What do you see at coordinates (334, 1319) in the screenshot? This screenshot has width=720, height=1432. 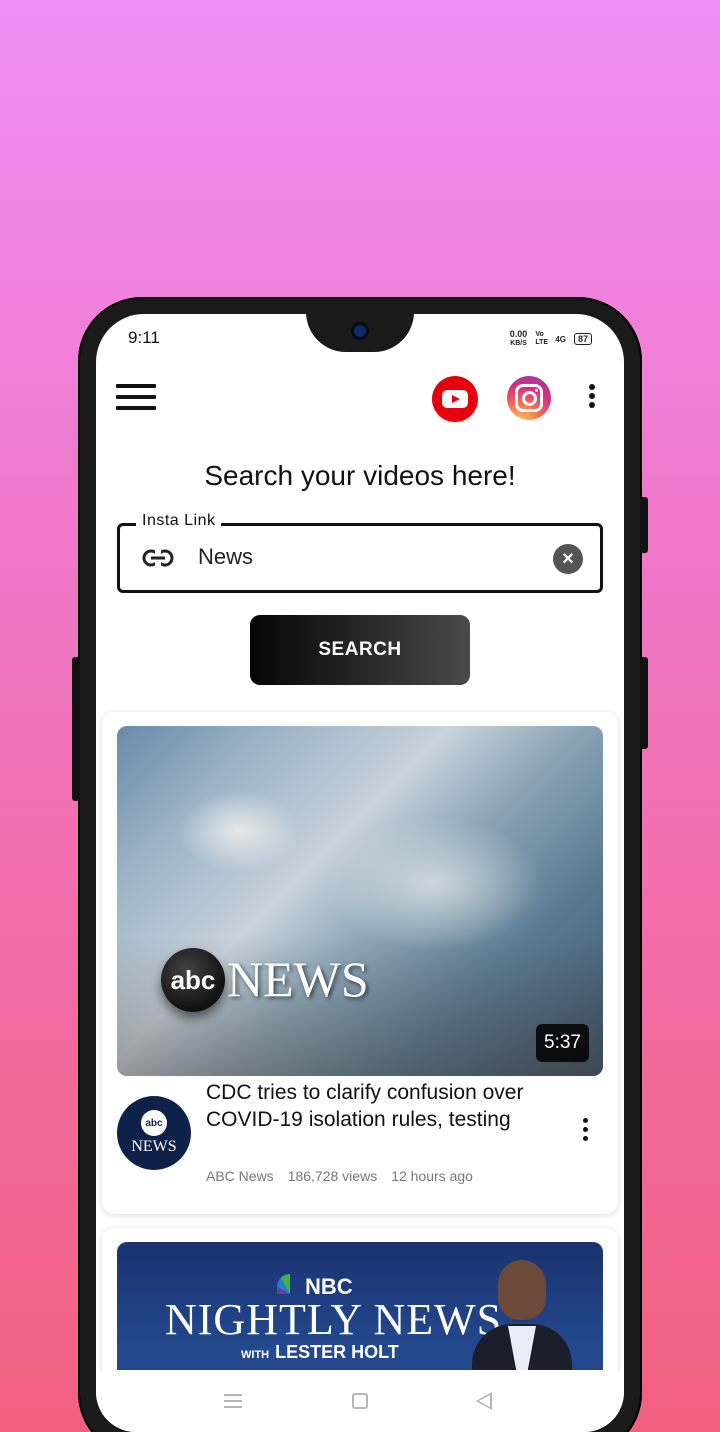 I see `thumbnail-title: NIGHTLY NEWS` at bounding box center [334, 1319].